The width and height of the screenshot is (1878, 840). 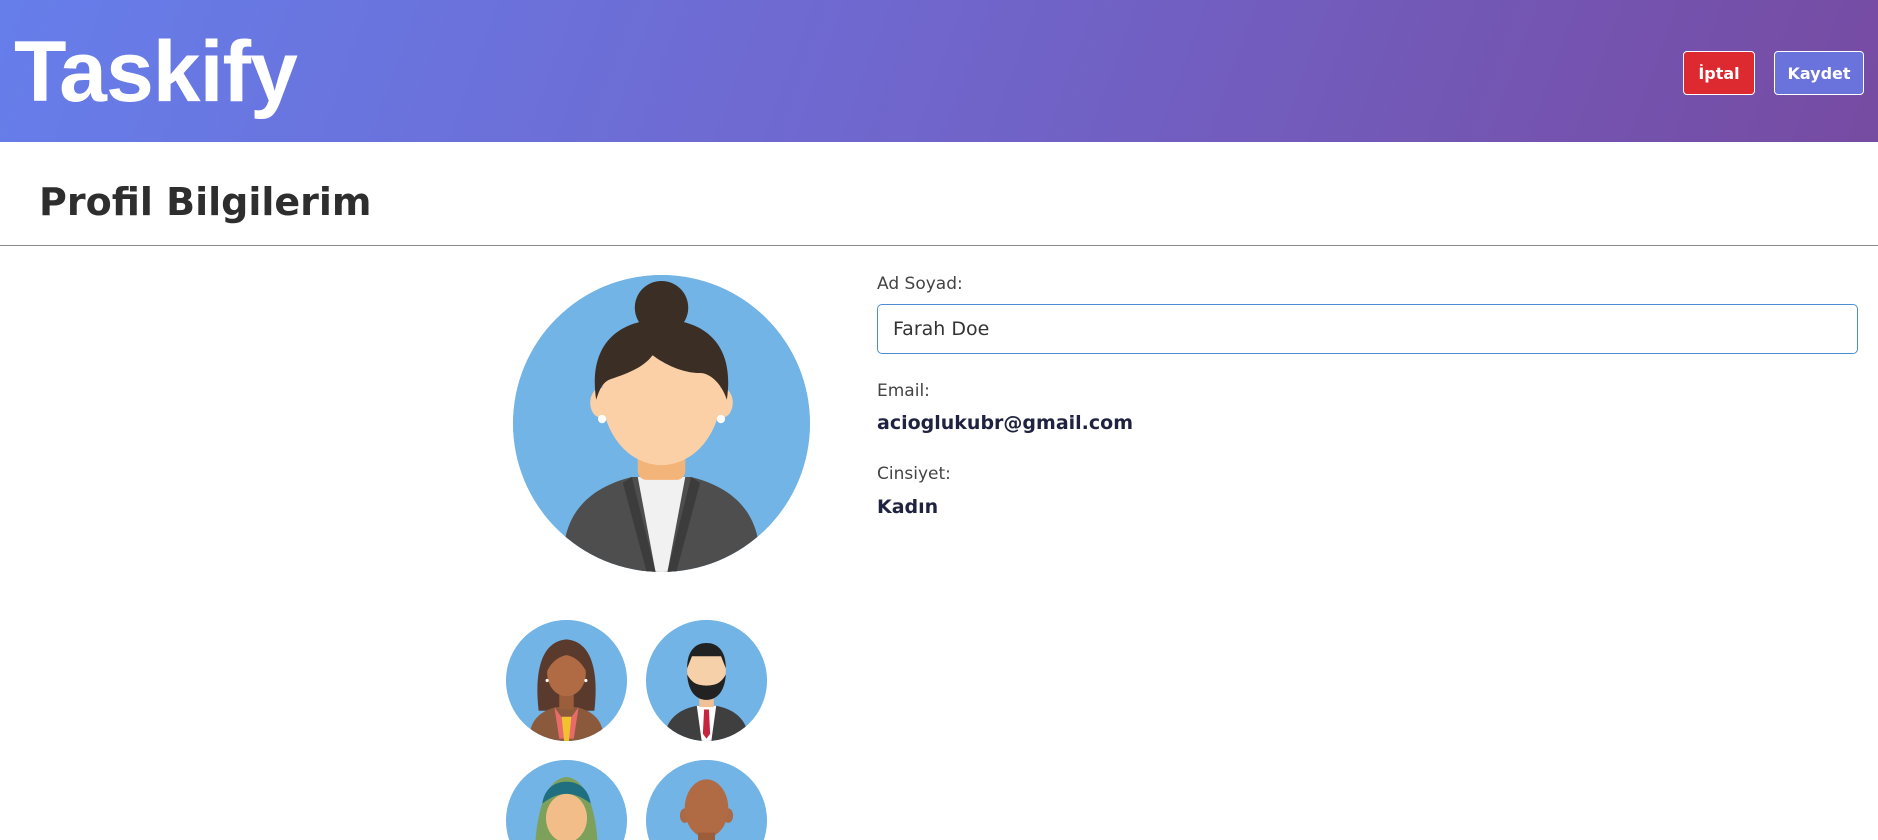 What do you see at coordinates (1819, 73) in the screenshot?
I see `save-button: Kaydet` at bounding box center [1819, 73].